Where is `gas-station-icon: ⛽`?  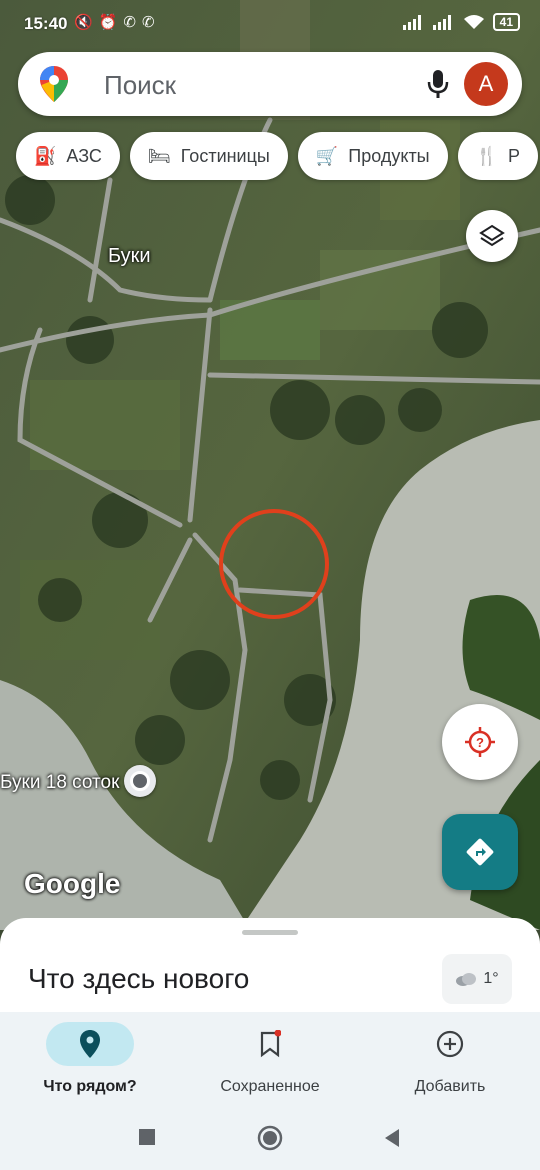
gas-station-icon: ⛽ is located at coordinates (45, 155).